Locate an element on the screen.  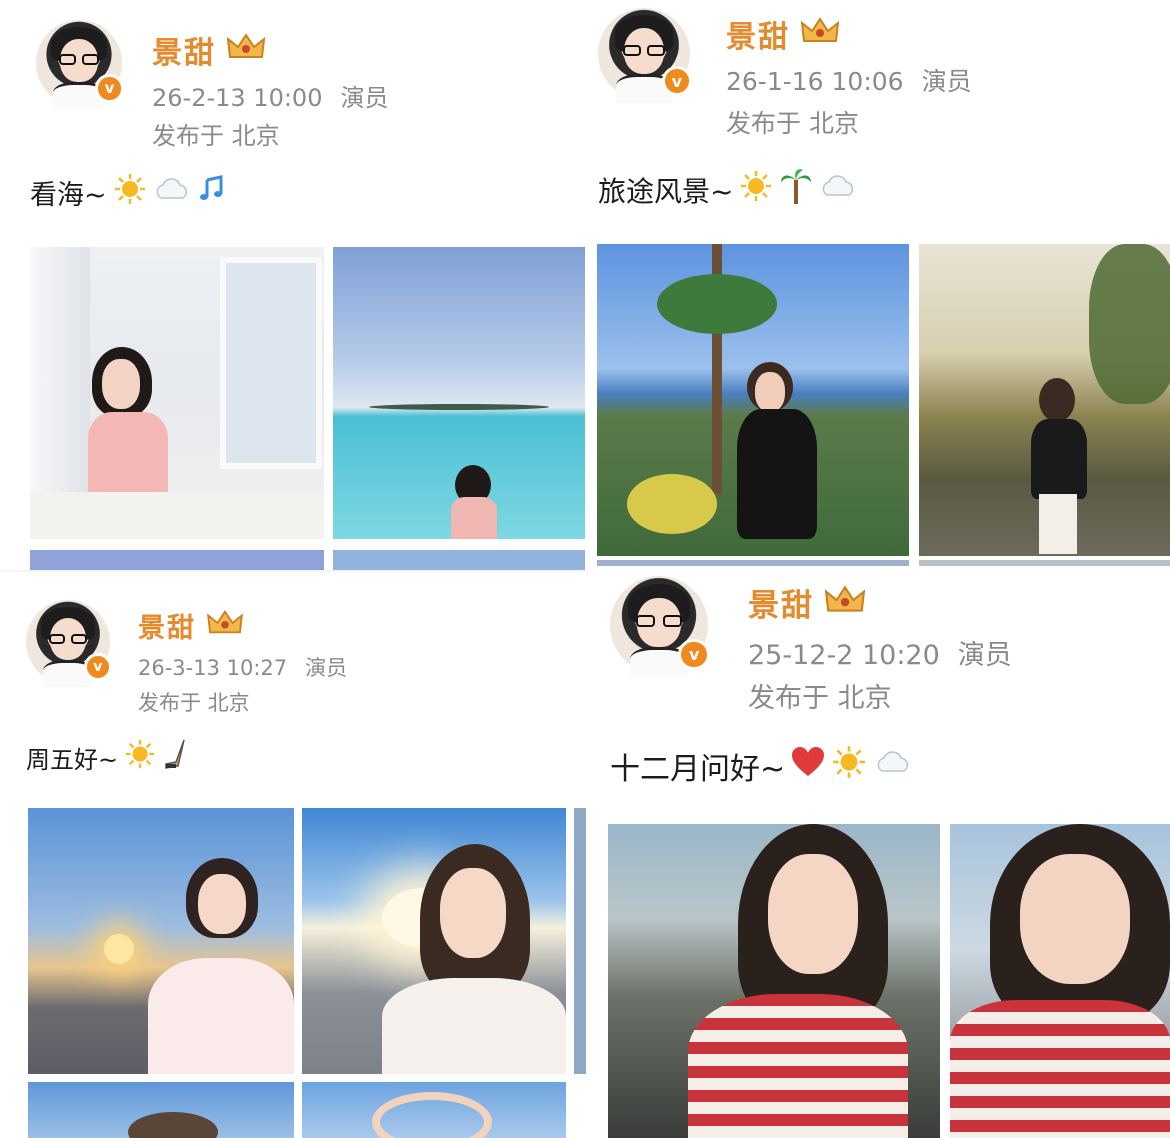
post-meta: 26-2-13 10:00 演员 is located at coordinates (270, 95).